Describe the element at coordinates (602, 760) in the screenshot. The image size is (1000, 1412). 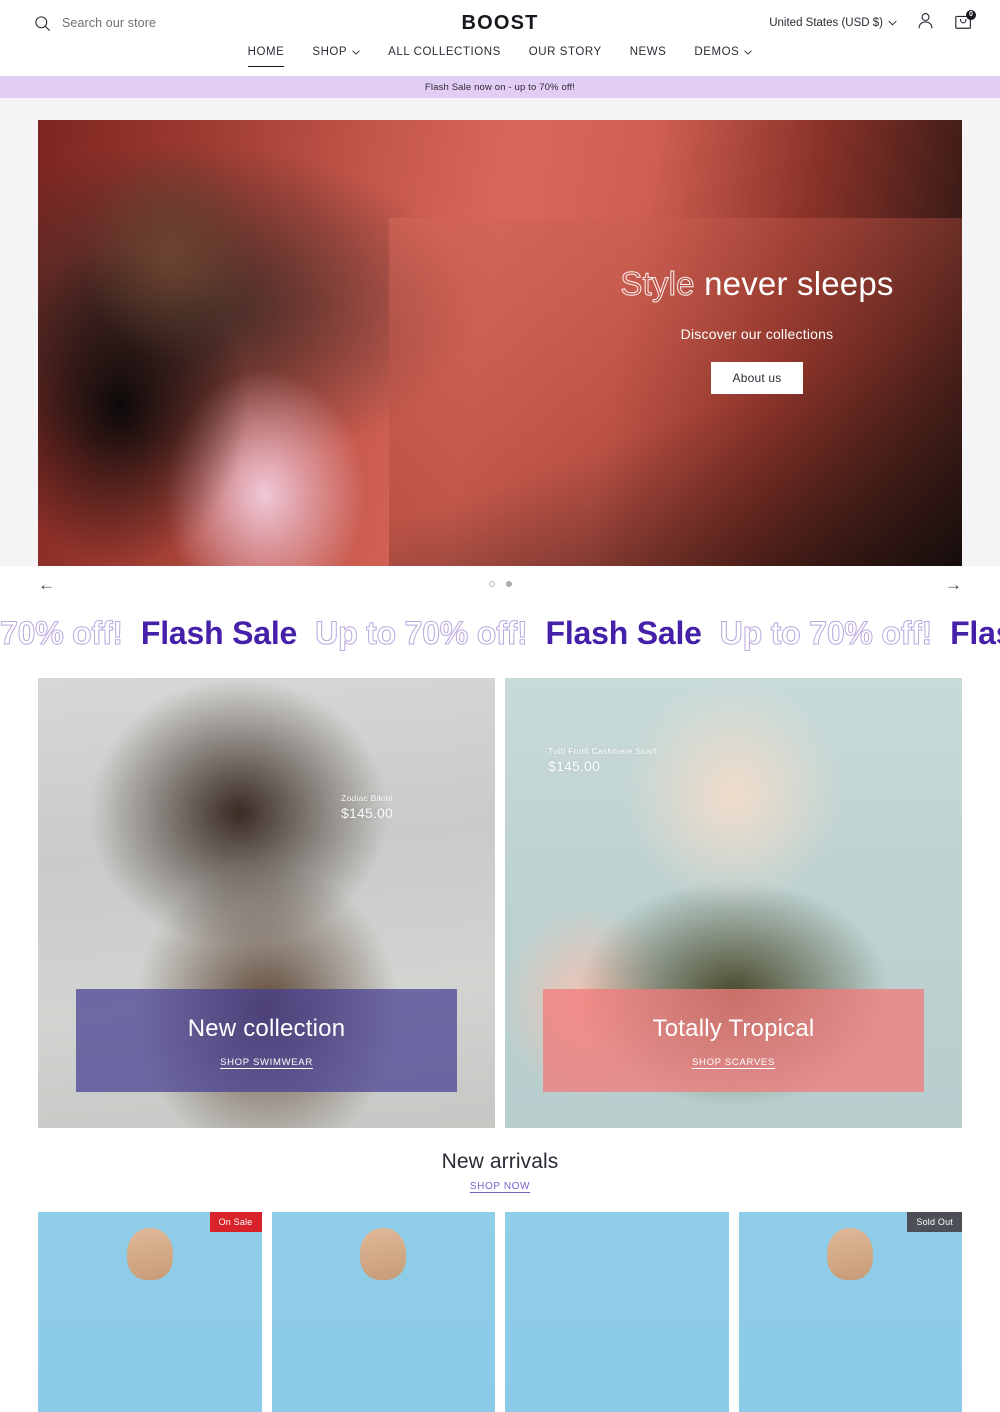
I see `product-hotspot-label: Tutti Frutti Cashmere Scarf $145.00` at that location.